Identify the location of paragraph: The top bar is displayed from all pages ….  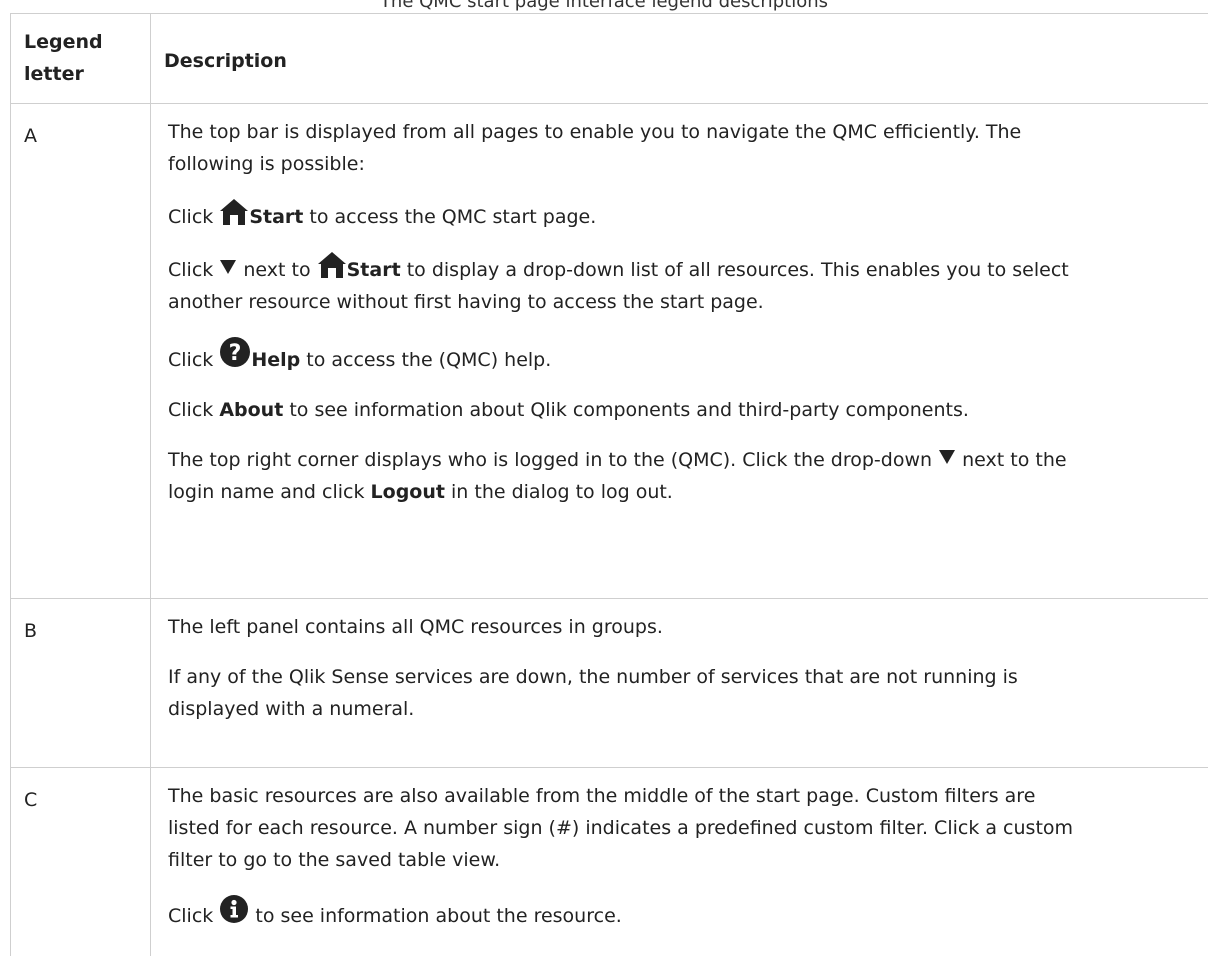
(595, 148).